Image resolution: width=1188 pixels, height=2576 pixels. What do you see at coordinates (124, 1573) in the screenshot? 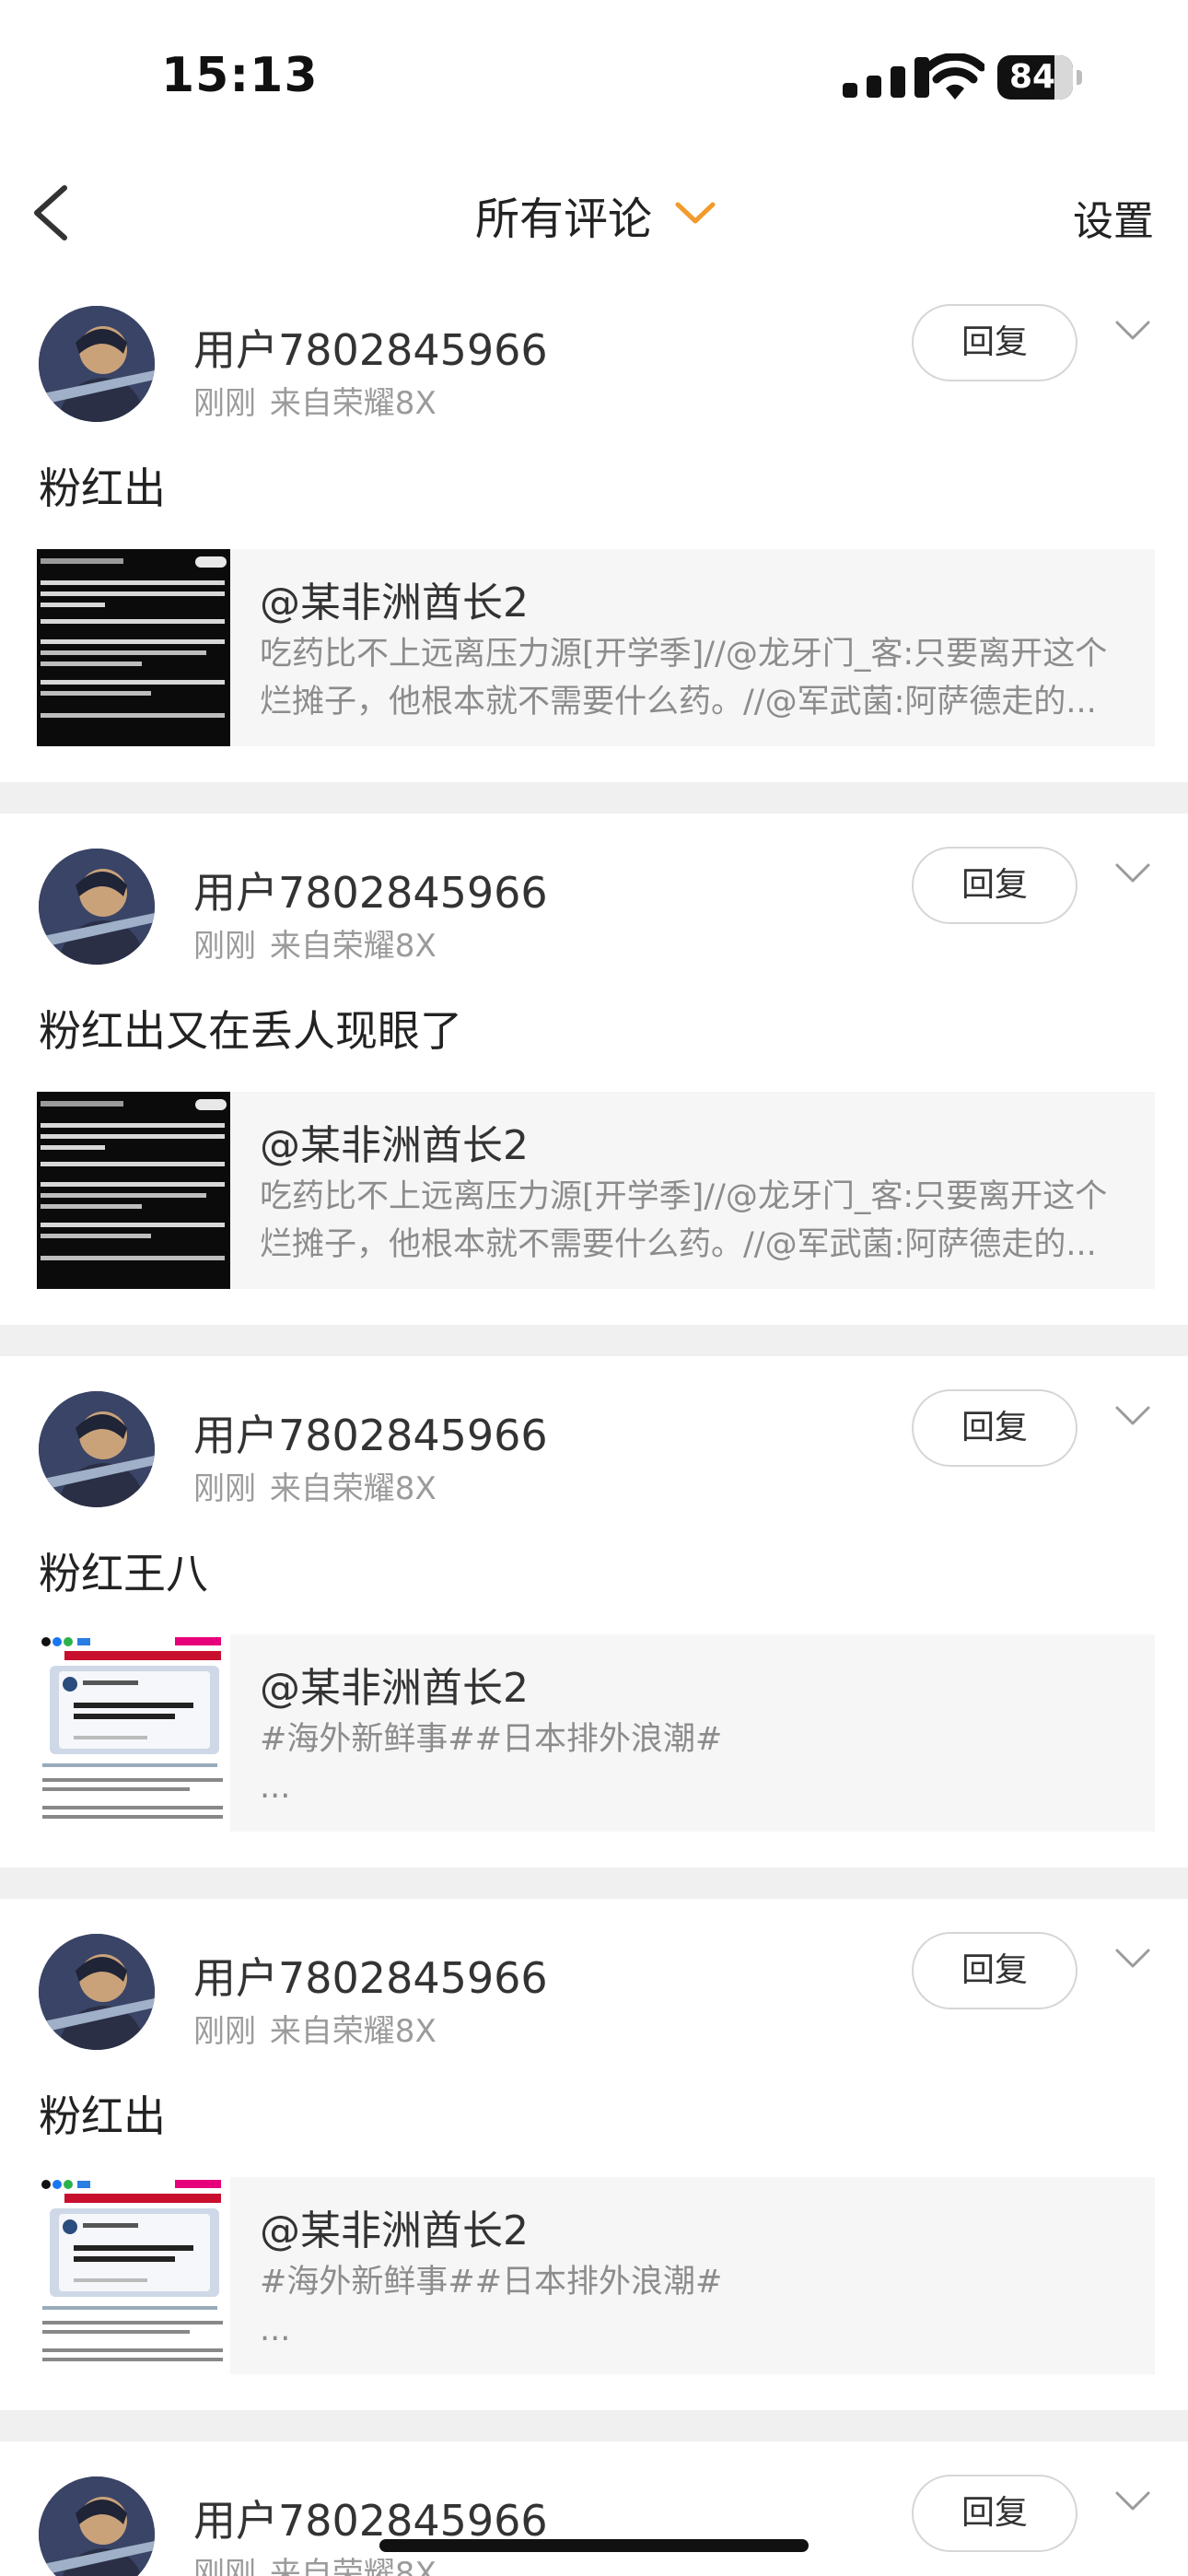
I see `comment-text: 粉红王八` at bounding box center [124, 1573].